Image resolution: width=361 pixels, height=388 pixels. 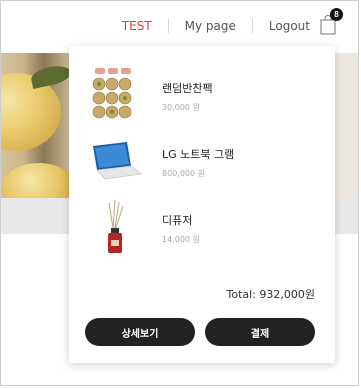 What do you see at coordinates (181, 107) in the screenshot?
I see `cart-item-price: 30,000 원` at bounding box center [181, 107].